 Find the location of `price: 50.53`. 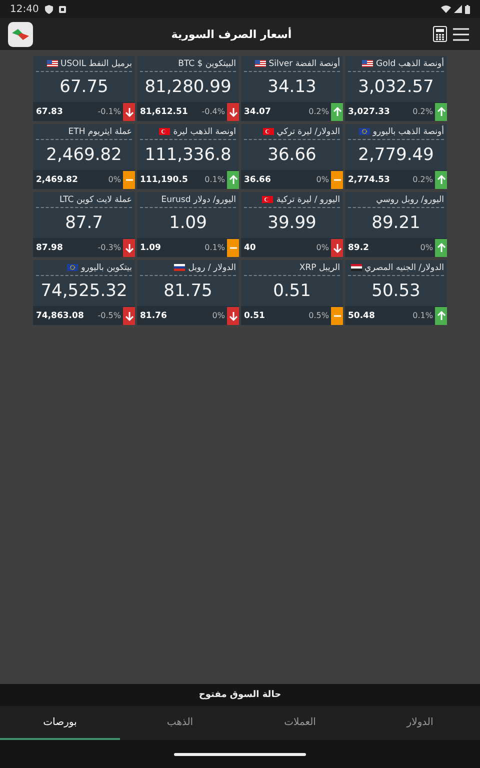

price: 50.53 is located at coordinates (396, 291).